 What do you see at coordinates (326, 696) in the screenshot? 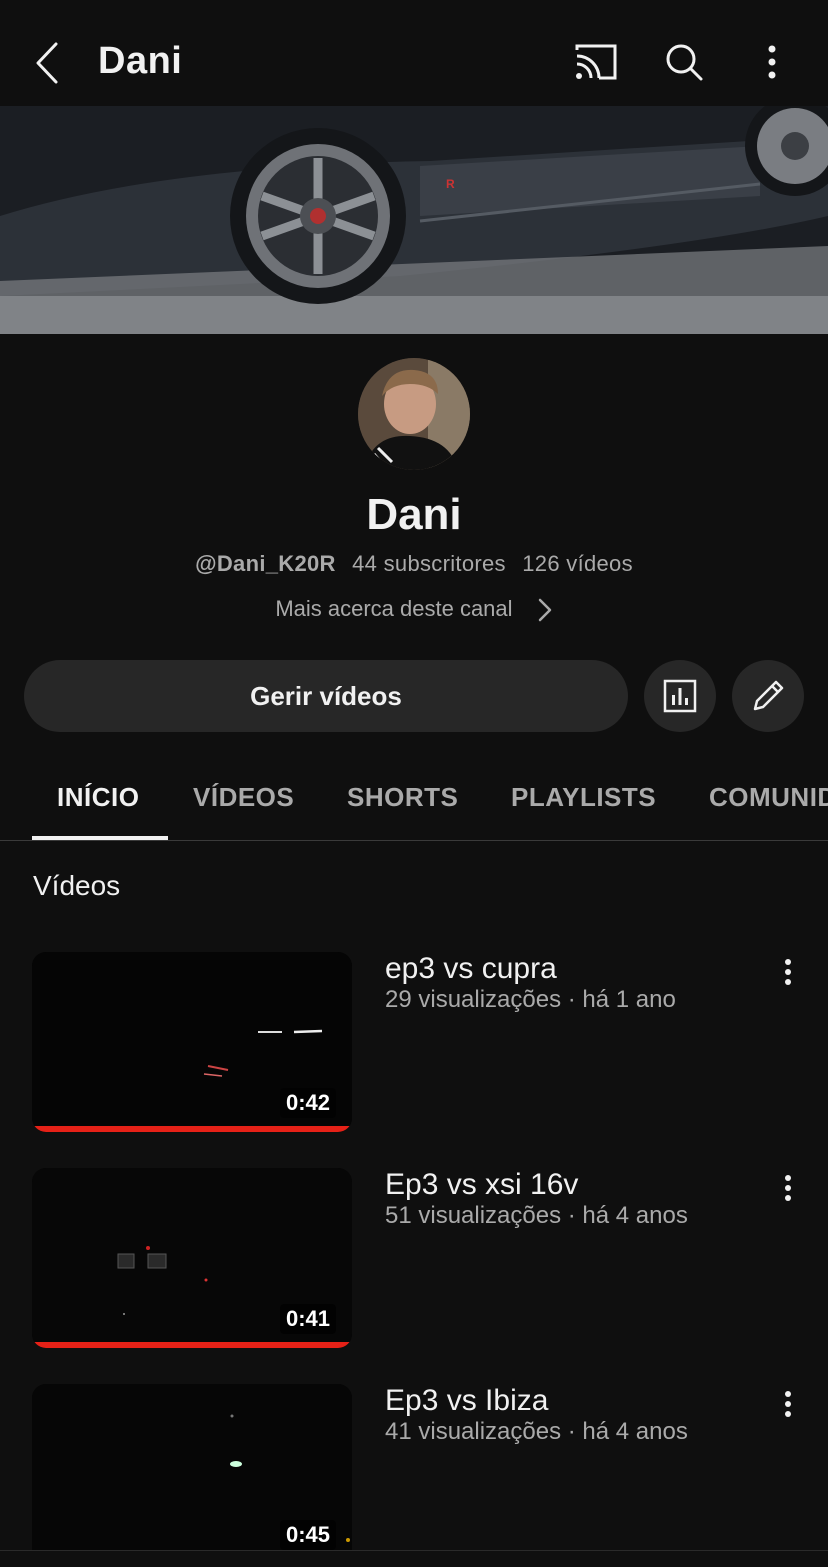
I see `manage-videos-button: Gerir vídeos` at bounding box center [326, 696].